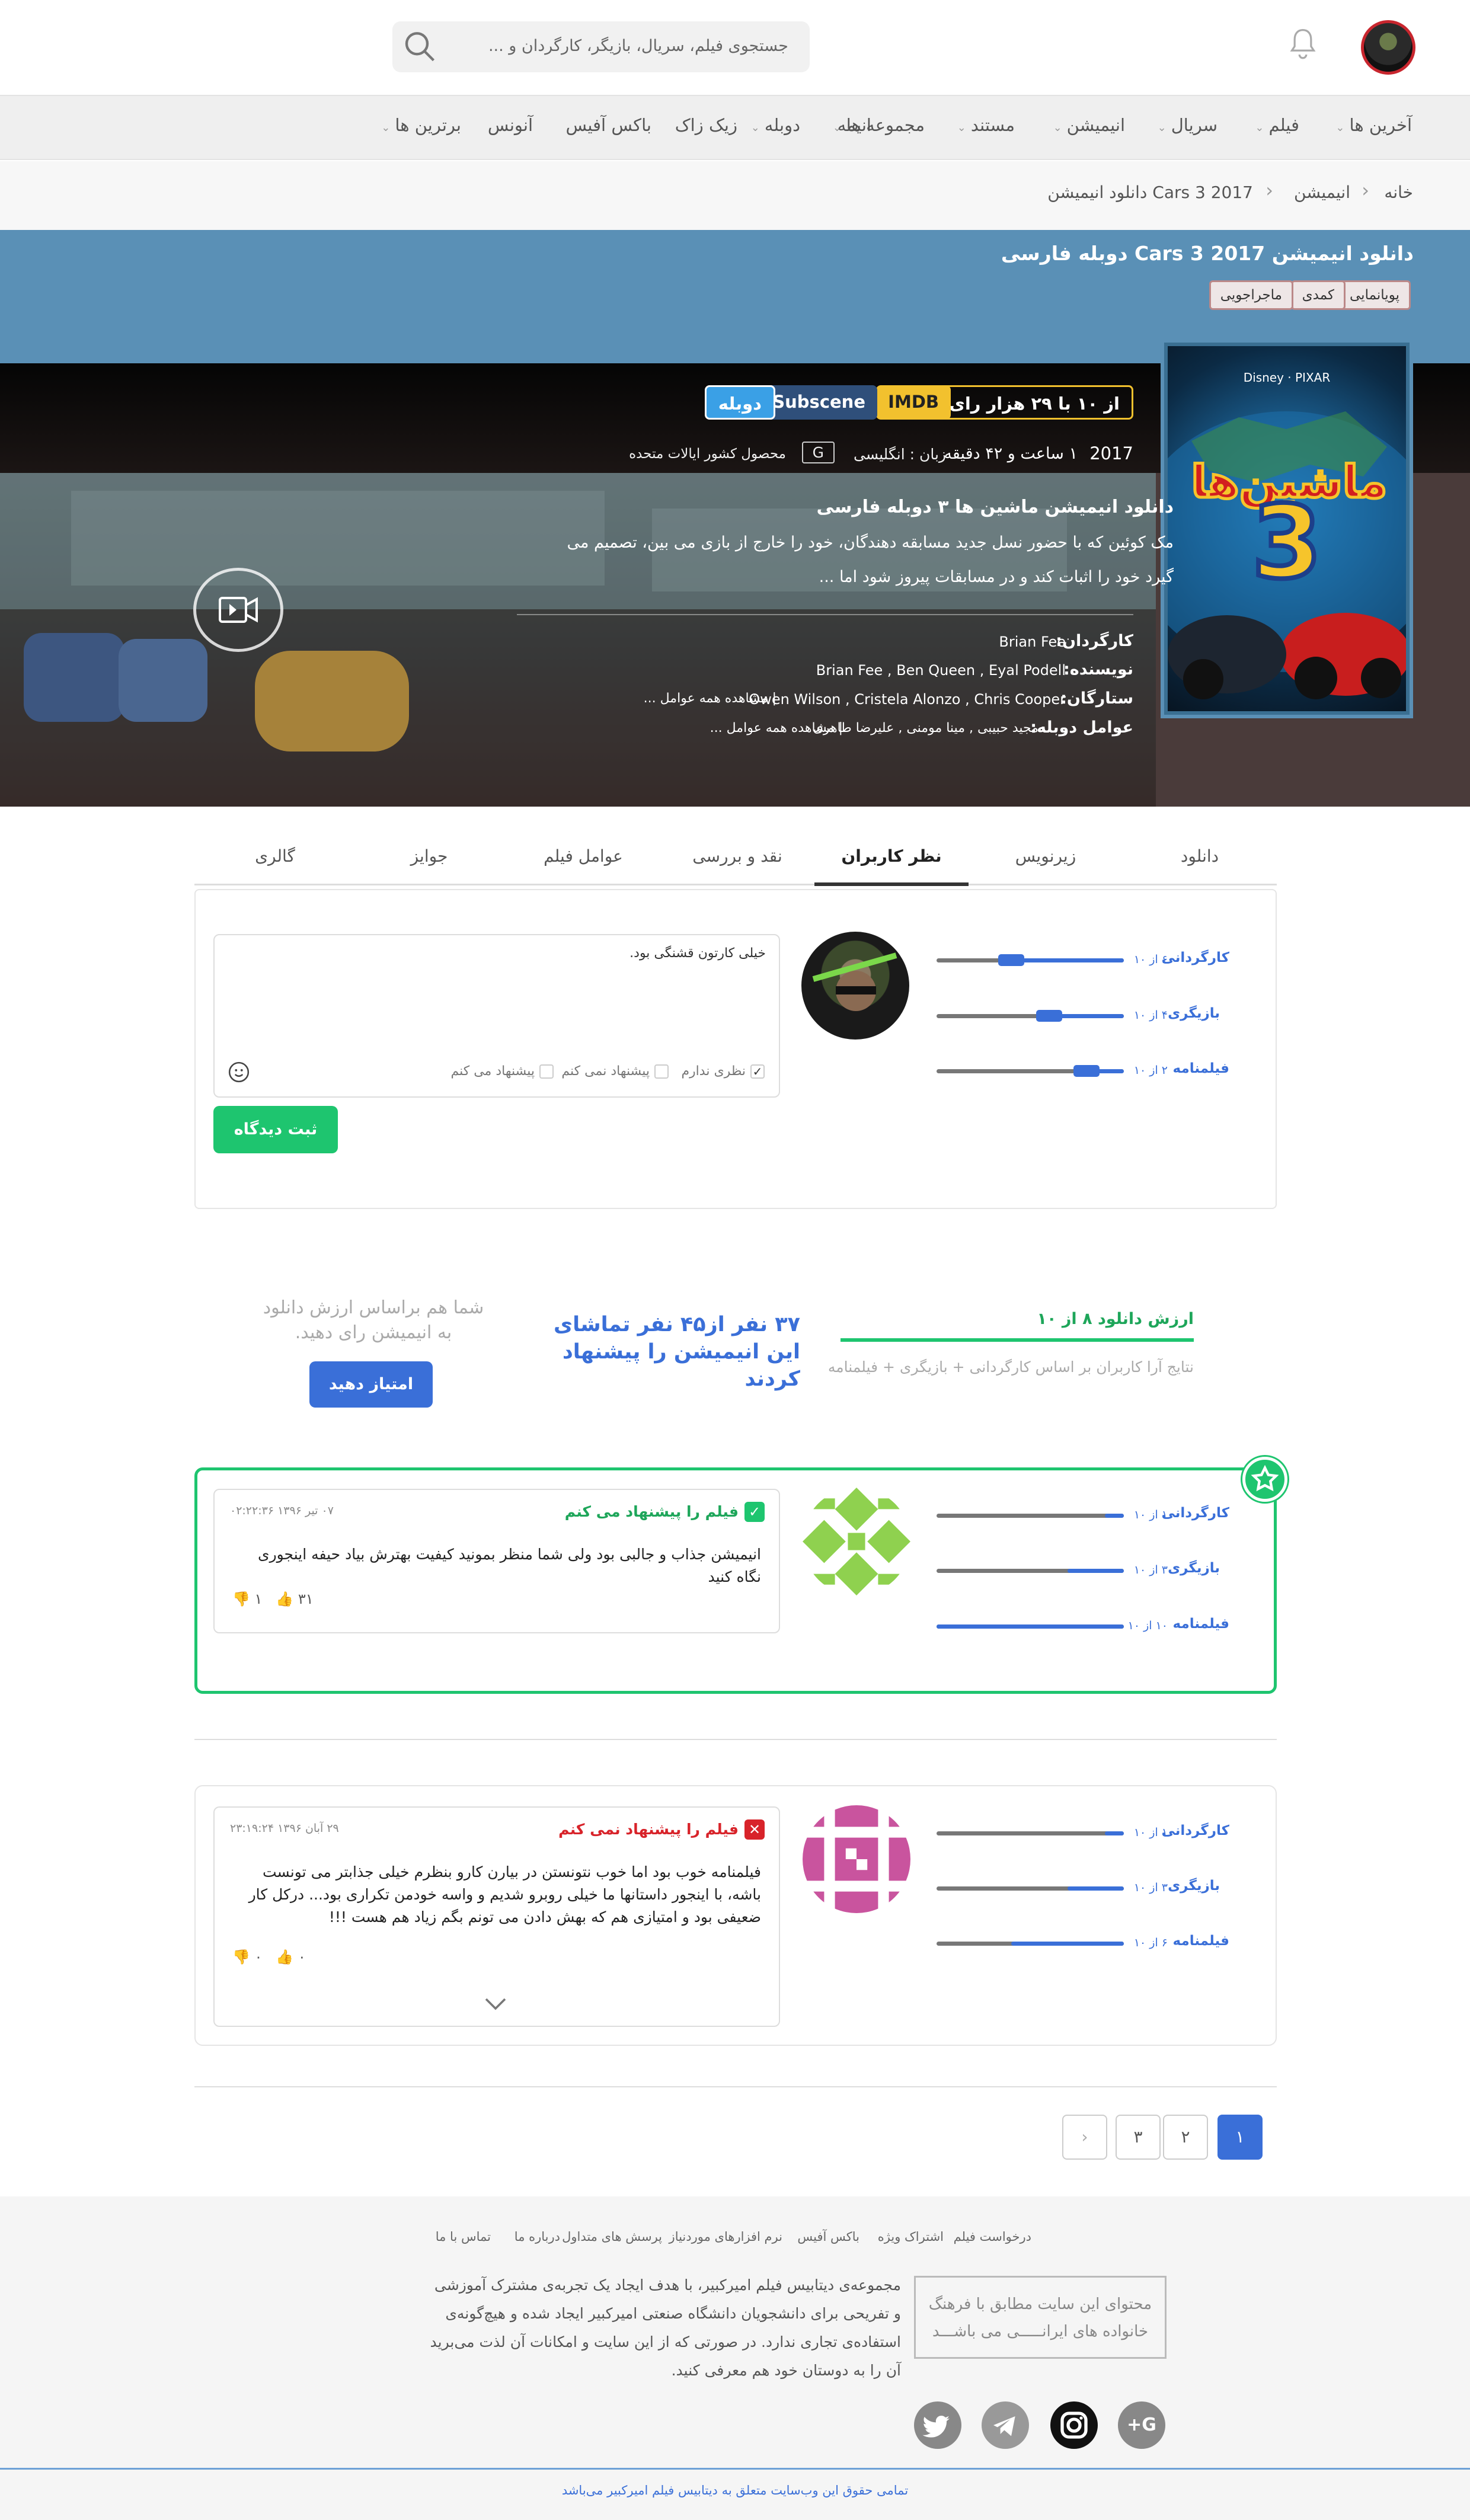  What do you see at coordinates (612, 2237) in the screenshot?
I see `footer-link-faq: پرسش های متداول` at bounding box center [612, 2237].